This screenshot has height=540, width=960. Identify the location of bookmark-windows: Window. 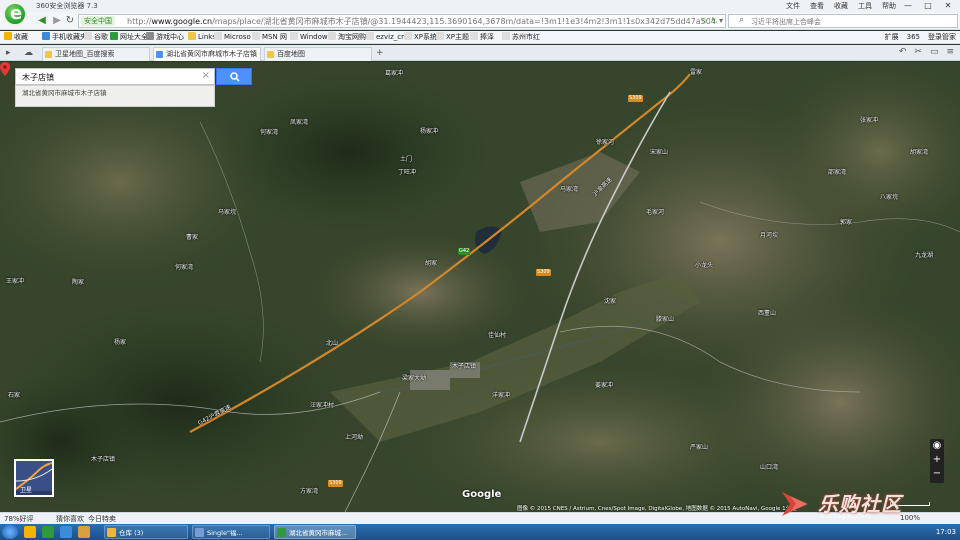
(309, 37).